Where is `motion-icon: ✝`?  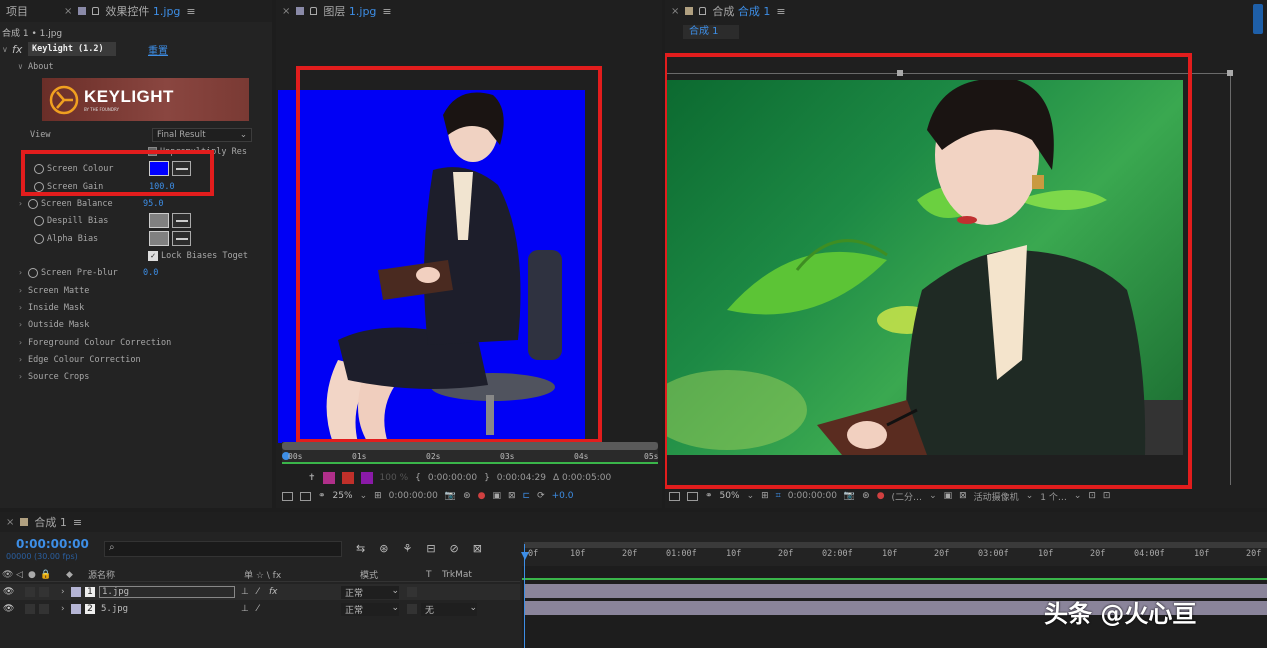
motion-icon: ✝ is located at coordinates (312, 478).